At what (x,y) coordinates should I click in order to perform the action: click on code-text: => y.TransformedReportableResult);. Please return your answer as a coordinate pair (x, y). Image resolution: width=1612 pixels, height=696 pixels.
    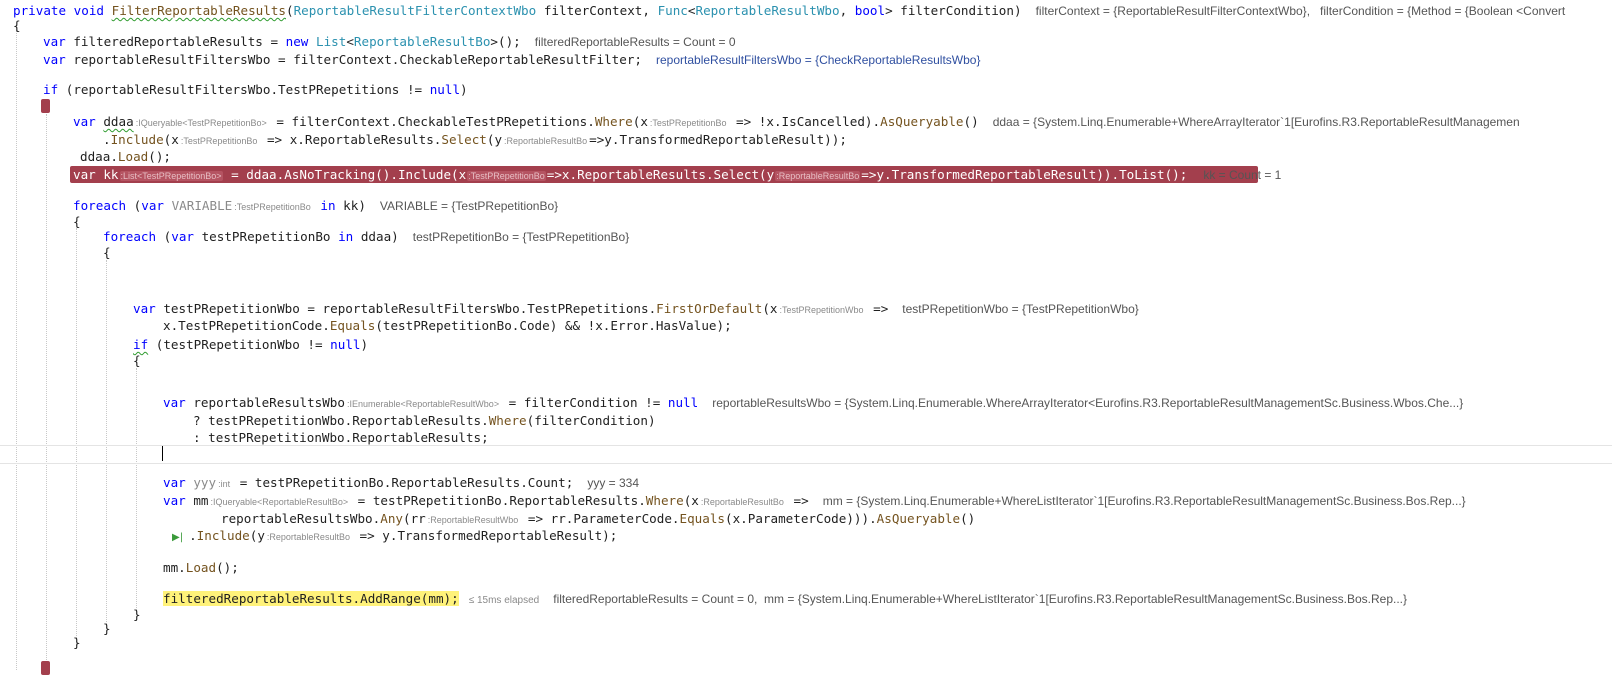
    Looking at the image, I should click on (484, 535).